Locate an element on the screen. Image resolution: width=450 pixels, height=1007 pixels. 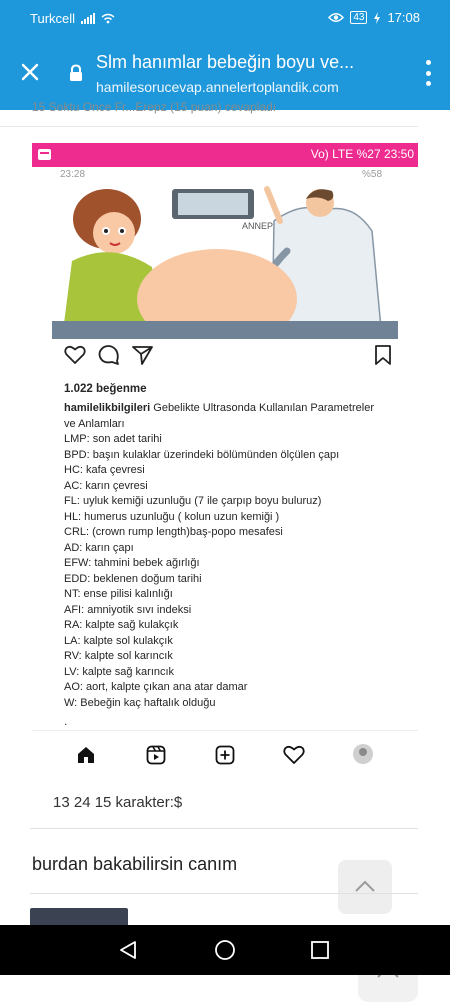
status-right: 43 17:08 is located at coordinates (374, 17).